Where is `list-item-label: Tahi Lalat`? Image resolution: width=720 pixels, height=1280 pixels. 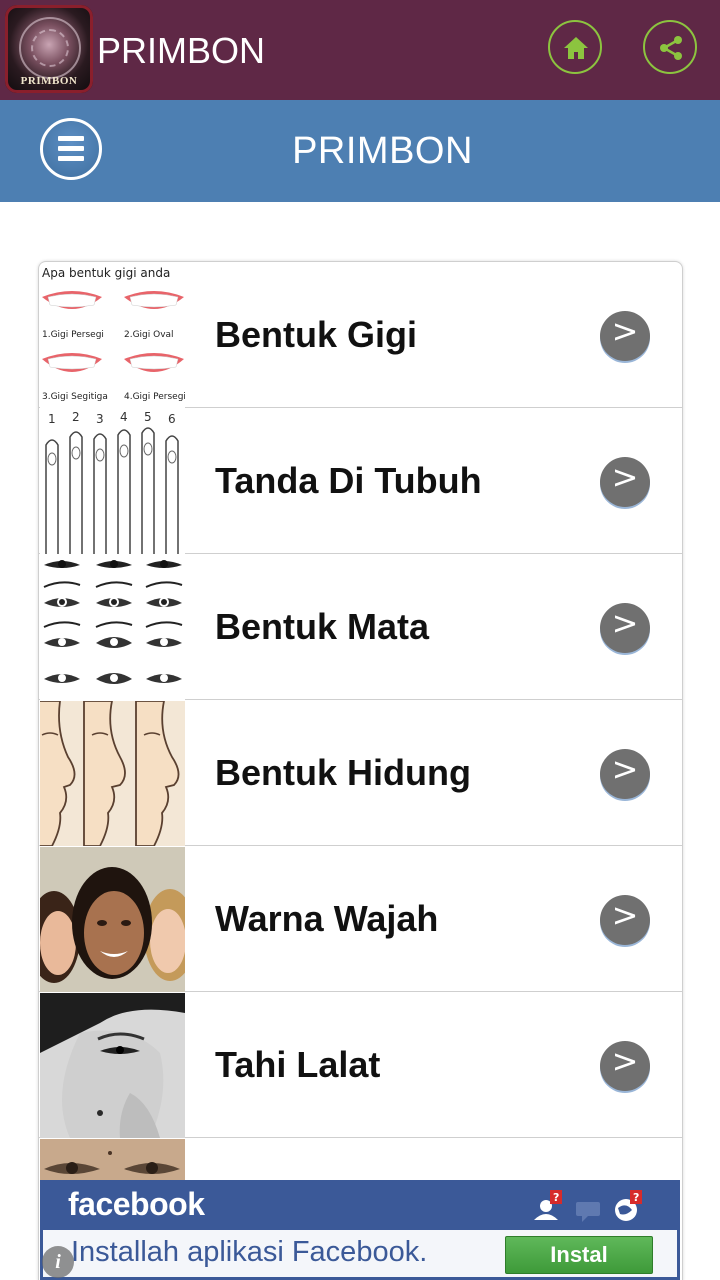 list-item-label: Tahi Lalat is located at coordinates (298, 1064).